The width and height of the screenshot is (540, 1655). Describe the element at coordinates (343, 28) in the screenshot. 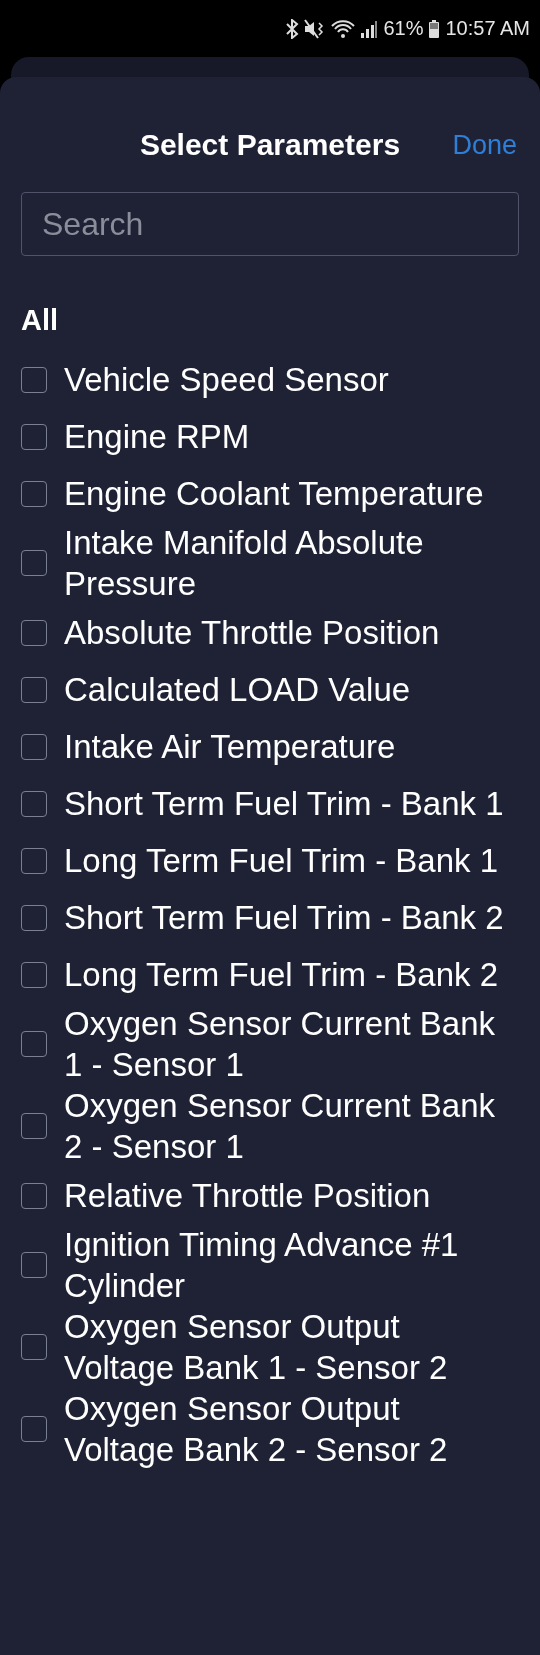

I see `wifi-icon` at that location.